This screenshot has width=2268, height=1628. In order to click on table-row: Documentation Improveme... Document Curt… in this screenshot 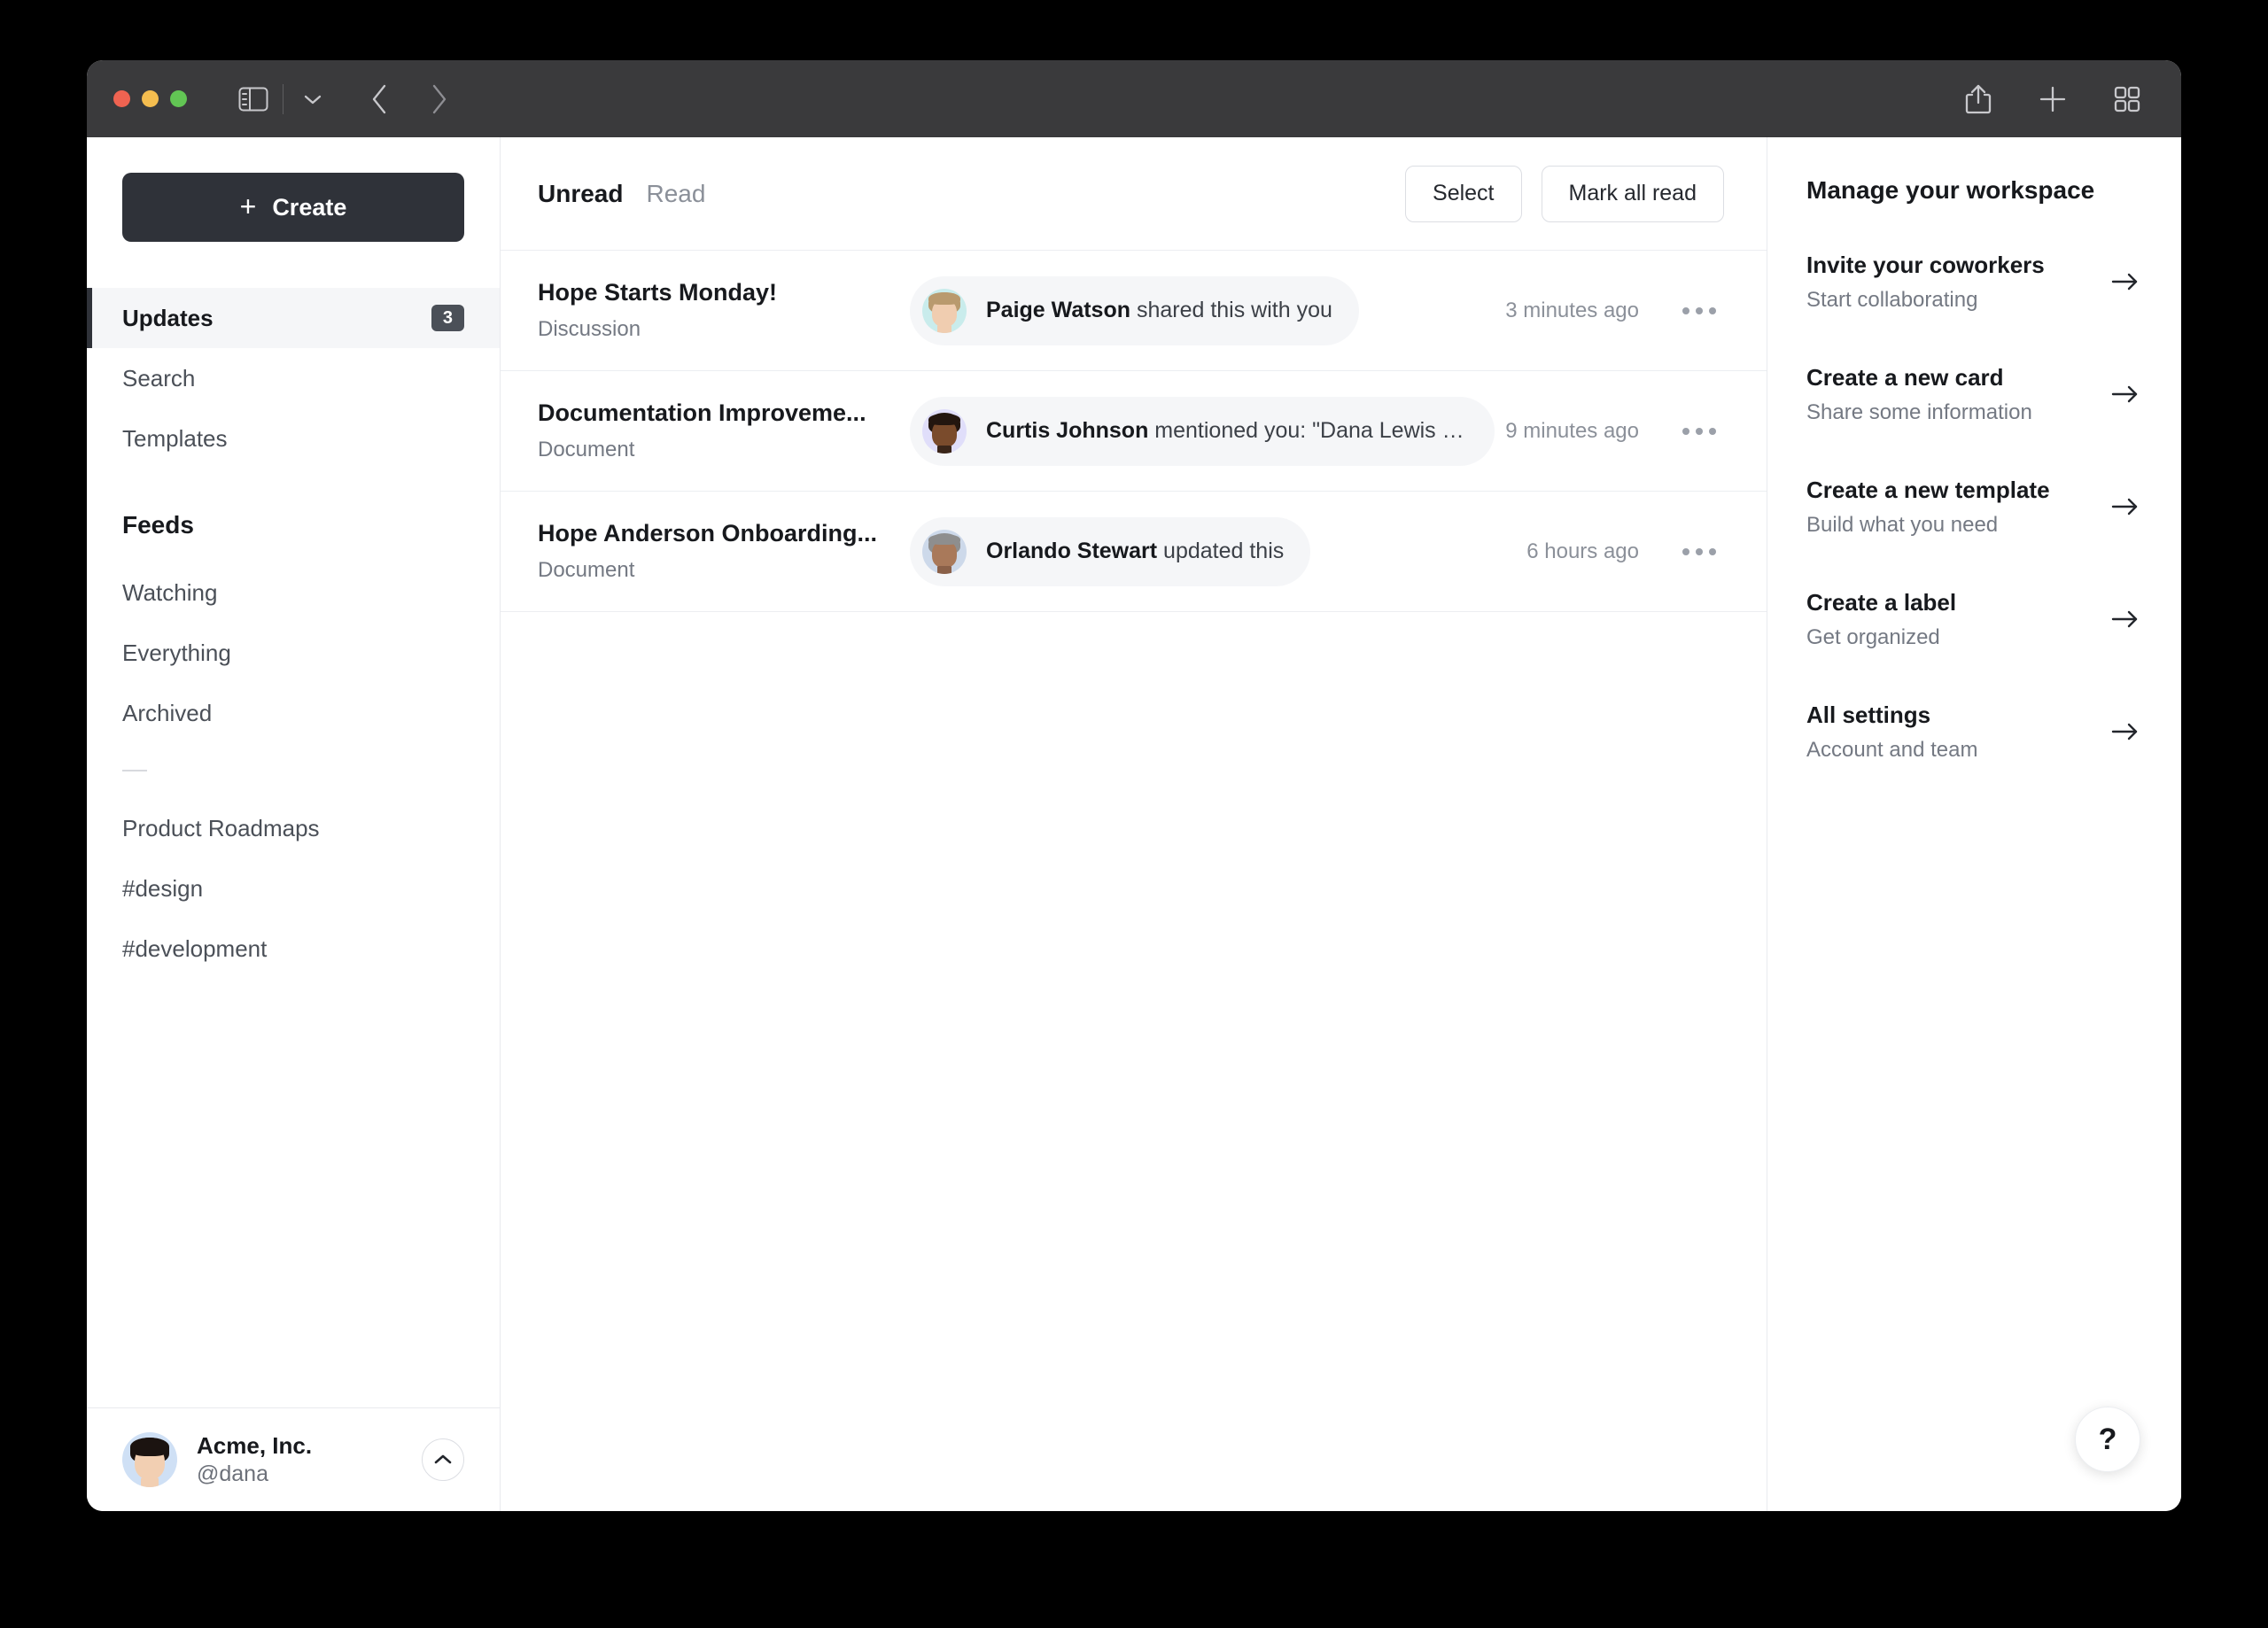, I will do `click(1134, 432)`.